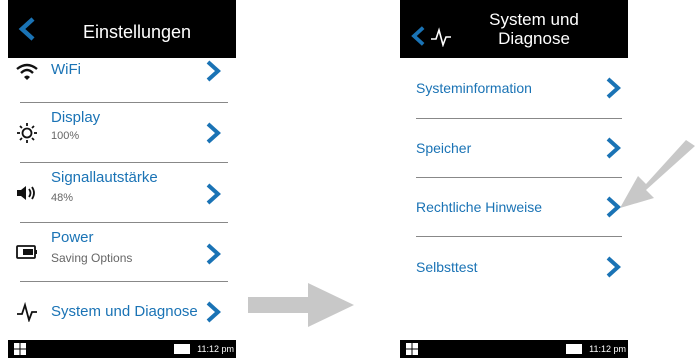 The width and height of the screenshot is (695, 358). Describe the element at coordinates (26, 193) in the screenshot. I see `speaker-icon` at that location.